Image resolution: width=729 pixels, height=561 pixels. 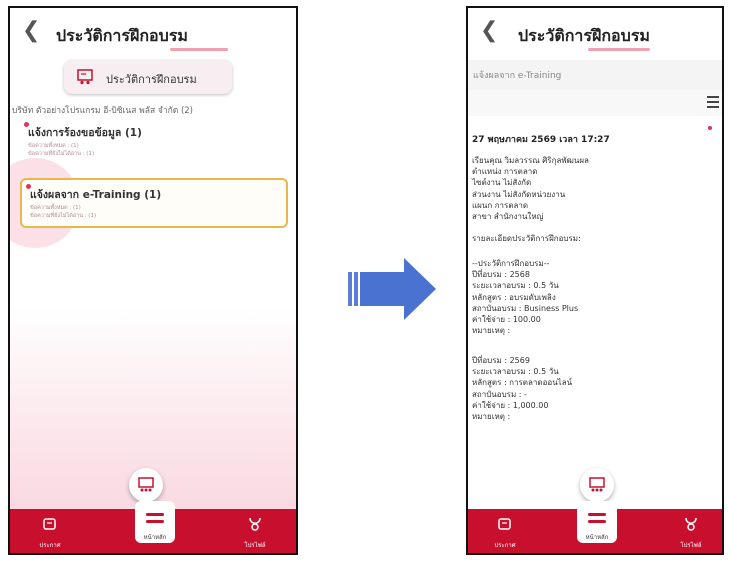 What do you see at coordinates (519, 194) in the screenshot?
I see `recipient-line: ส่วนงาน ไม่สังกัดหน่วยงาน` at bounding box center [519, 194].